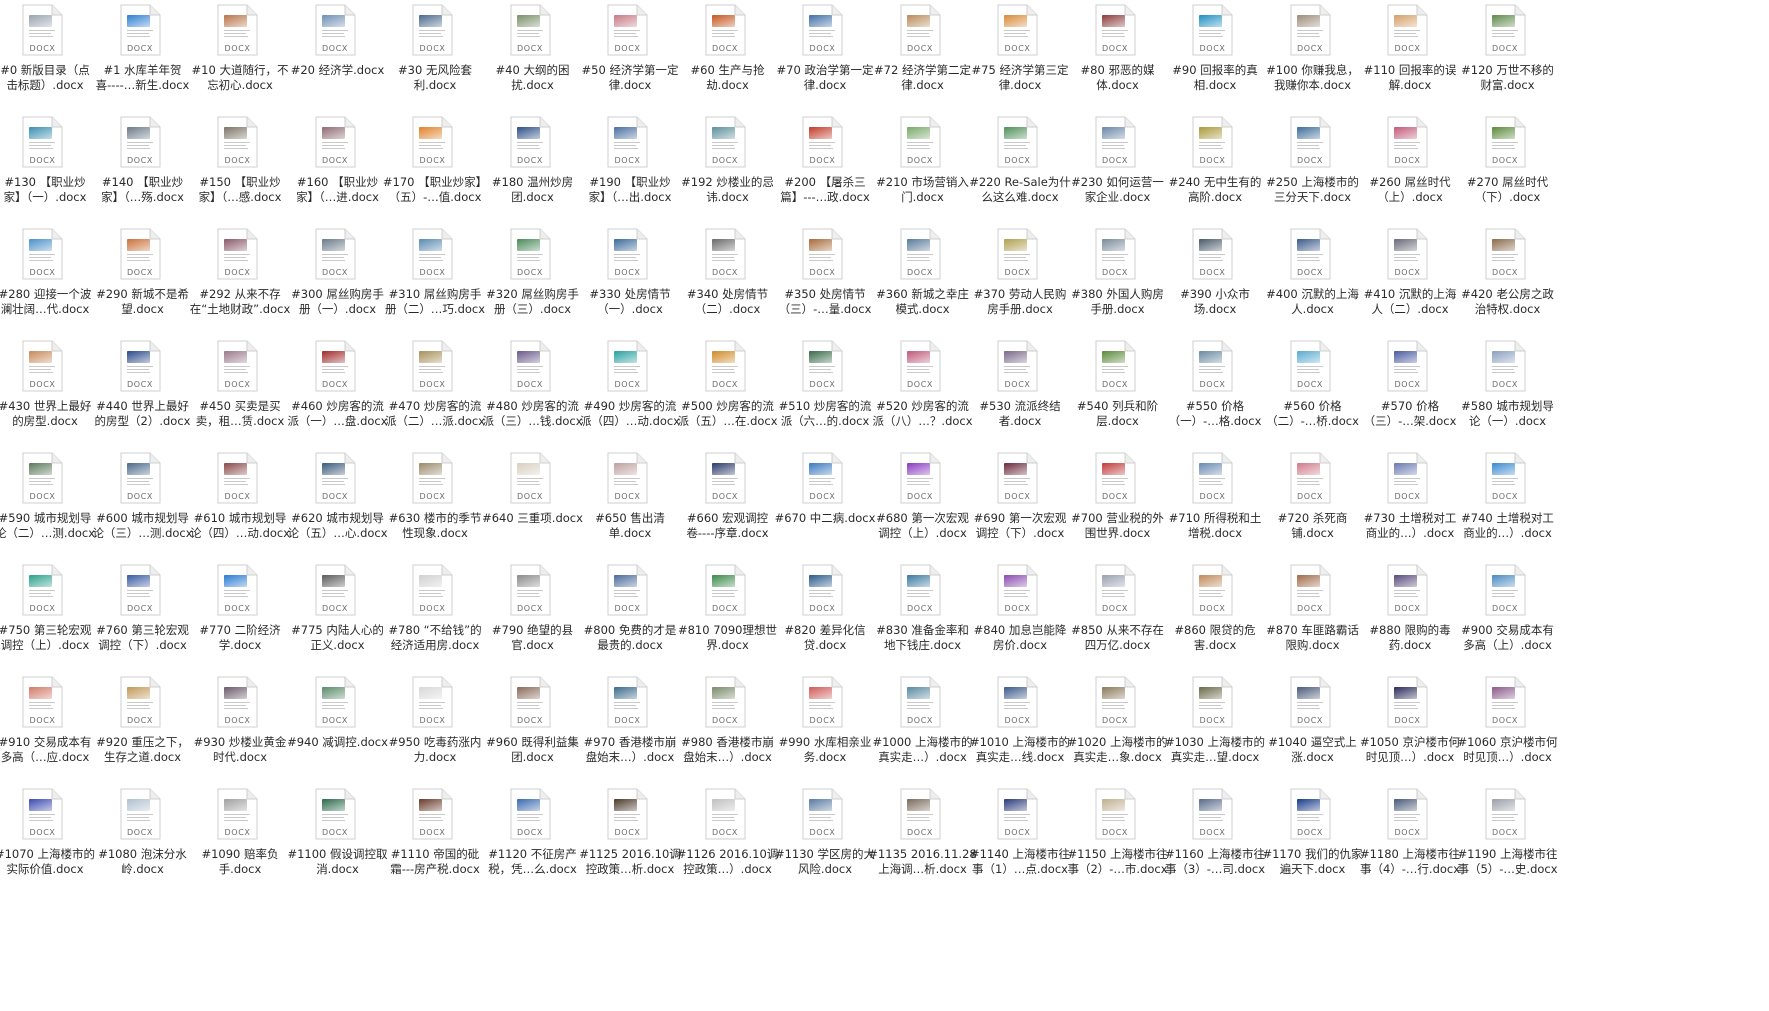 This screenshot has width=1769, height=1011. What do you see at coordinates (1508, 77) in the screenshot?
I see `file-name-label: #120 万世不移的 财富.docx` at bounding box center [1508, 77].